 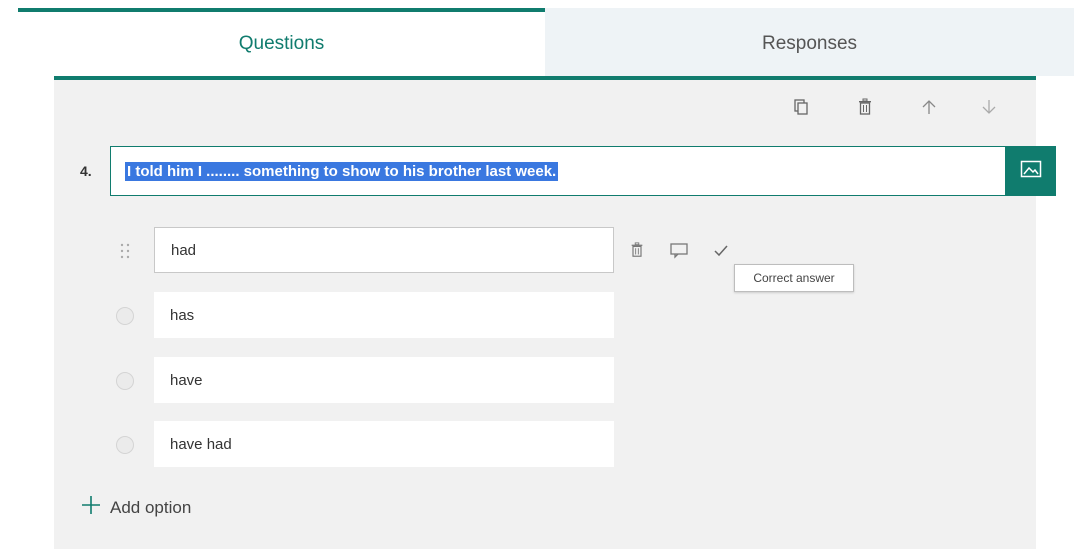 I want to click on option-label: had, so click(x=184, y=250).